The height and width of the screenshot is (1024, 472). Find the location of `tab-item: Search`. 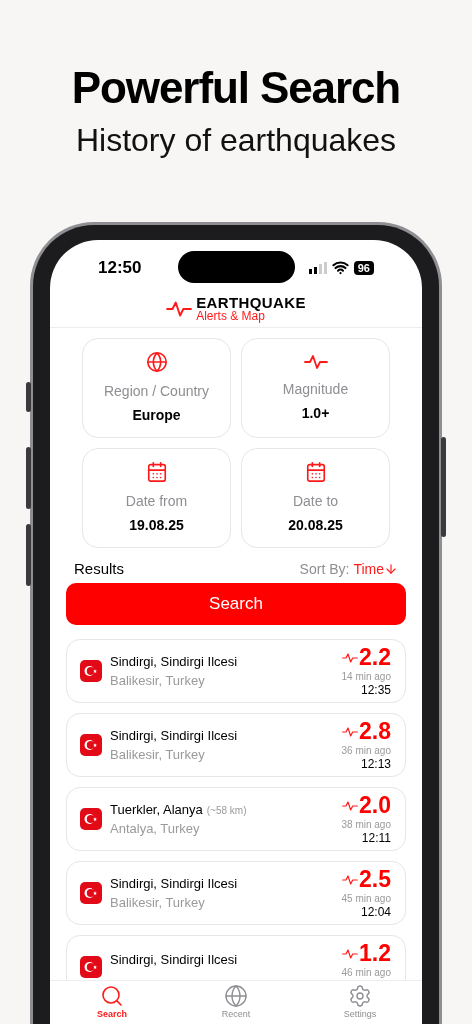

tab-item: Search is located at coordinates (112, 1004).